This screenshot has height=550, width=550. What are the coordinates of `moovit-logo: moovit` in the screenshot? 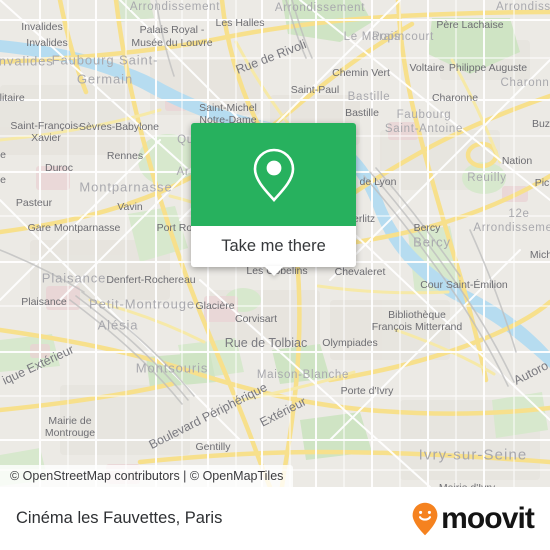 It's located at (473, 518).